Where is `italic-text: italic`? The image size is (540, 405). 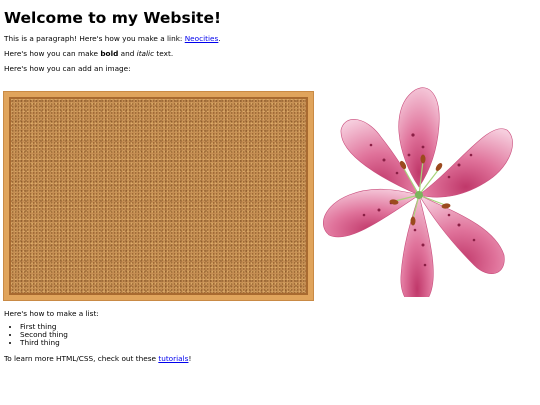 italic-text: italic is located at coordinates (145, 53).